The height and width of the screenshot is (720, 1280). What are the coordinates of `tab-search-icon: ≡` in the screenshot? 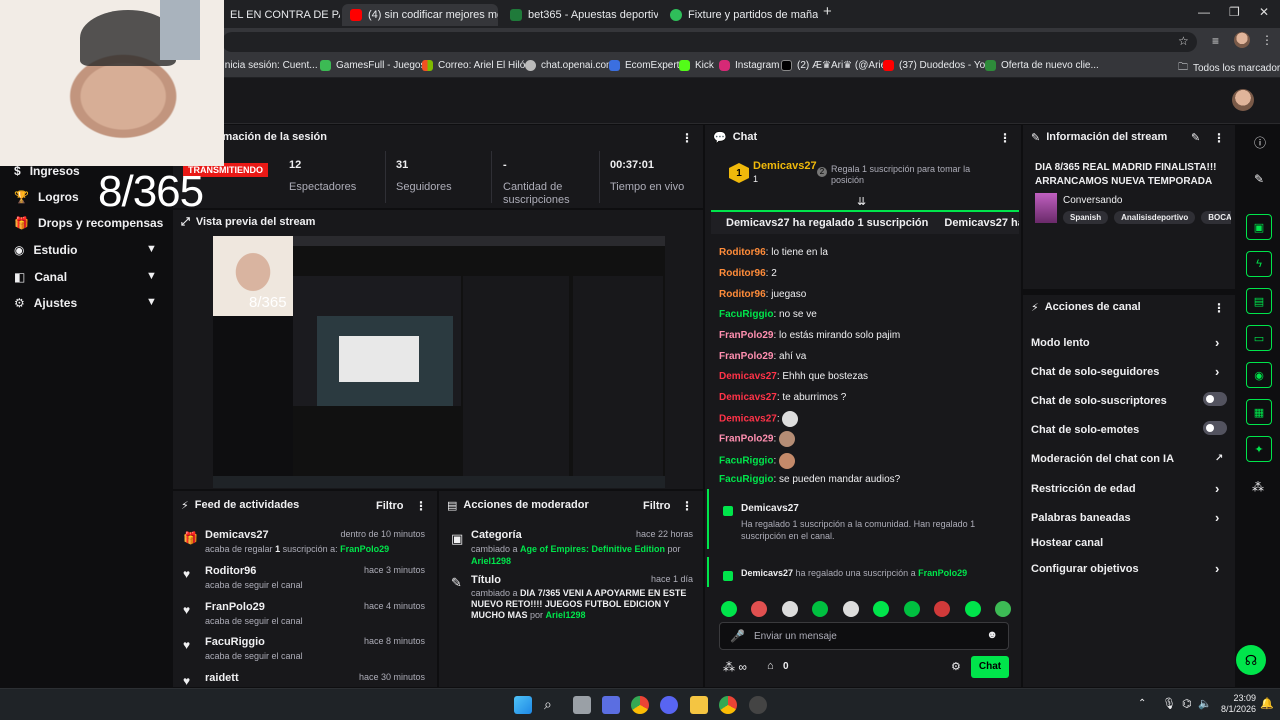 It's located at (1215, 41).